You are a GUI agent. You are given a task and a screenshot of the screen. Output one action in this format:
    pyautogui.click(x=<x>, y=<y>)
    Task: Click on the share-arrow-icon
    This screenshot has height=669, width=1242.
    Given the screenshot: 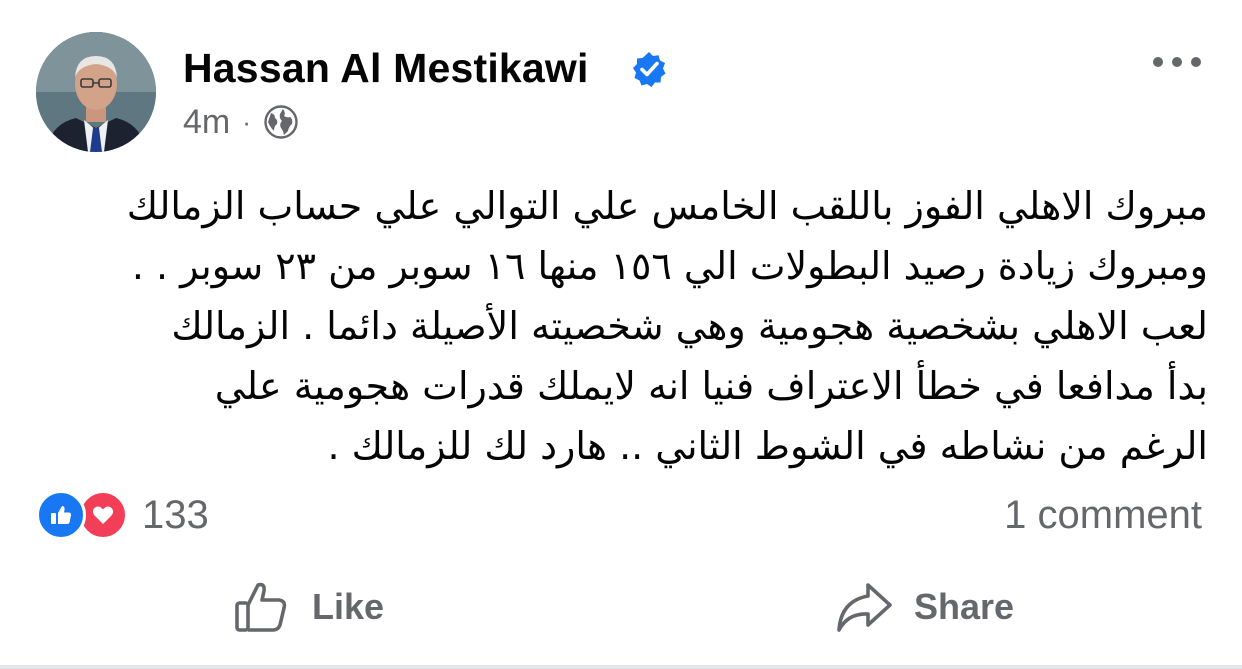 What is the action you would take?
    pyautogui.click(x=864, y=607)
    